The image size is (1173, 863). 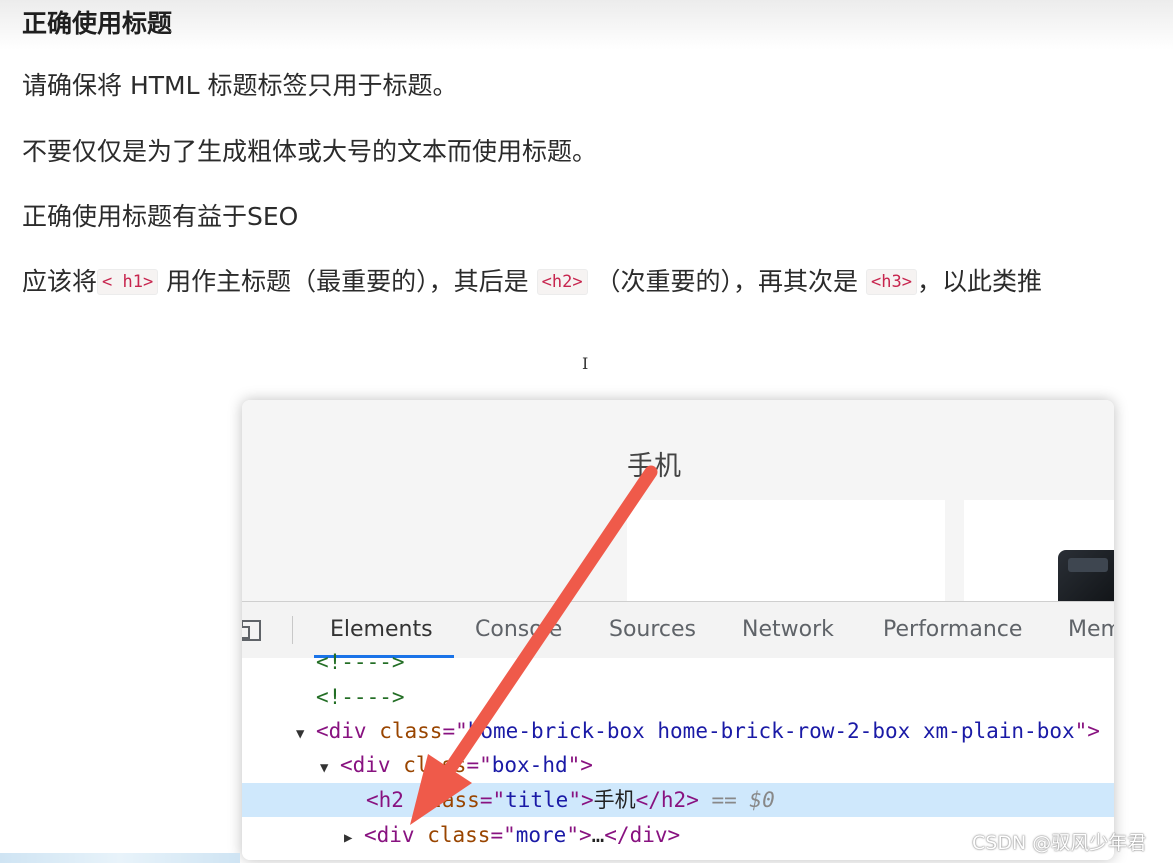 I want to click on watermark: CSDN @驭风少年君, so click(x=1059, y=843).